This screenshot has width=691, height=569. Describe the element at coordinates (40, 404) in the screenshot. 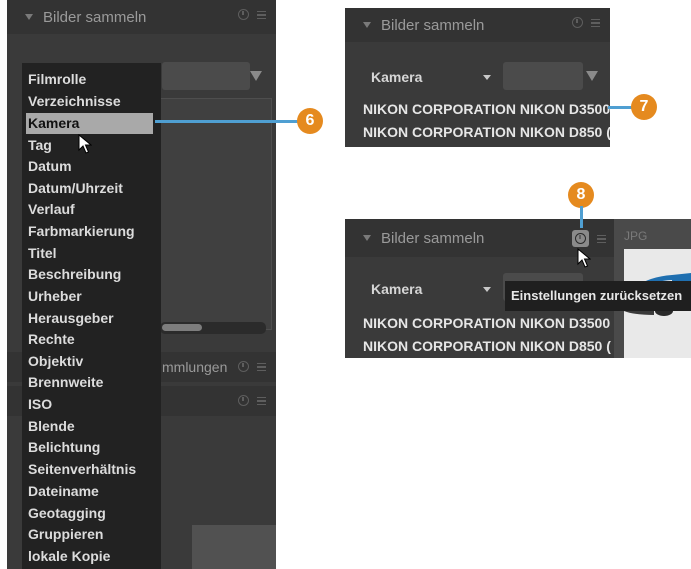

I see `dropdown-item-iso: ISO` at that location.